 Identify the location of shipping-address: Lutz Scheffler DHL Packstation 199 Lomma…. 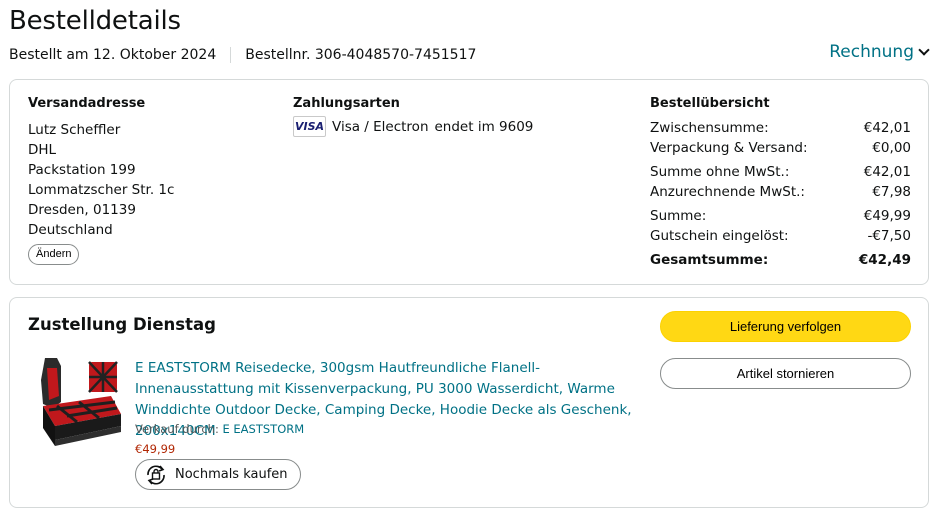
(101, 180).